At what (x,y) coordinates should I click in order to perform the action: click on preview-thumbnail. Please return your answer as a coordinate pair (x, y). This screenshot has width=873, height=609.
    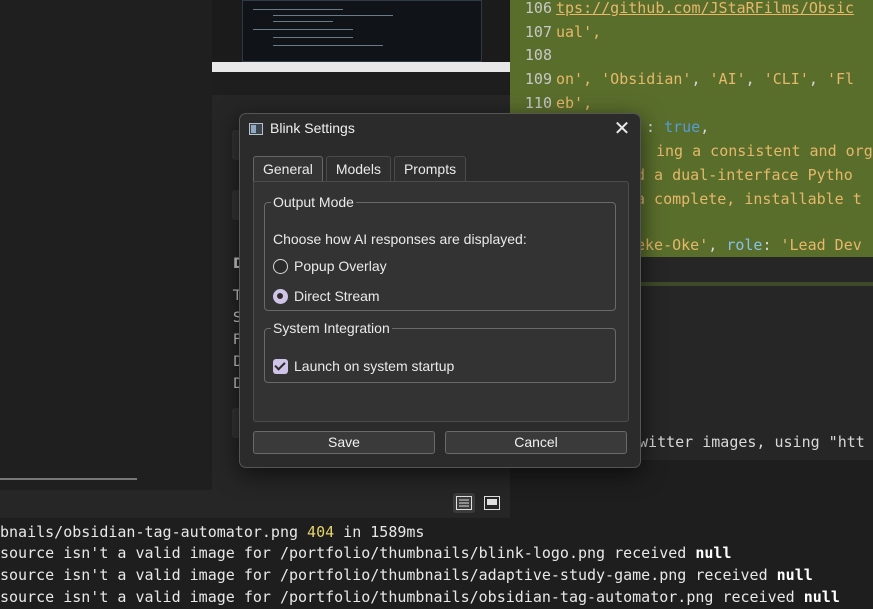
    Looking at the image, I should click on (361, 36).